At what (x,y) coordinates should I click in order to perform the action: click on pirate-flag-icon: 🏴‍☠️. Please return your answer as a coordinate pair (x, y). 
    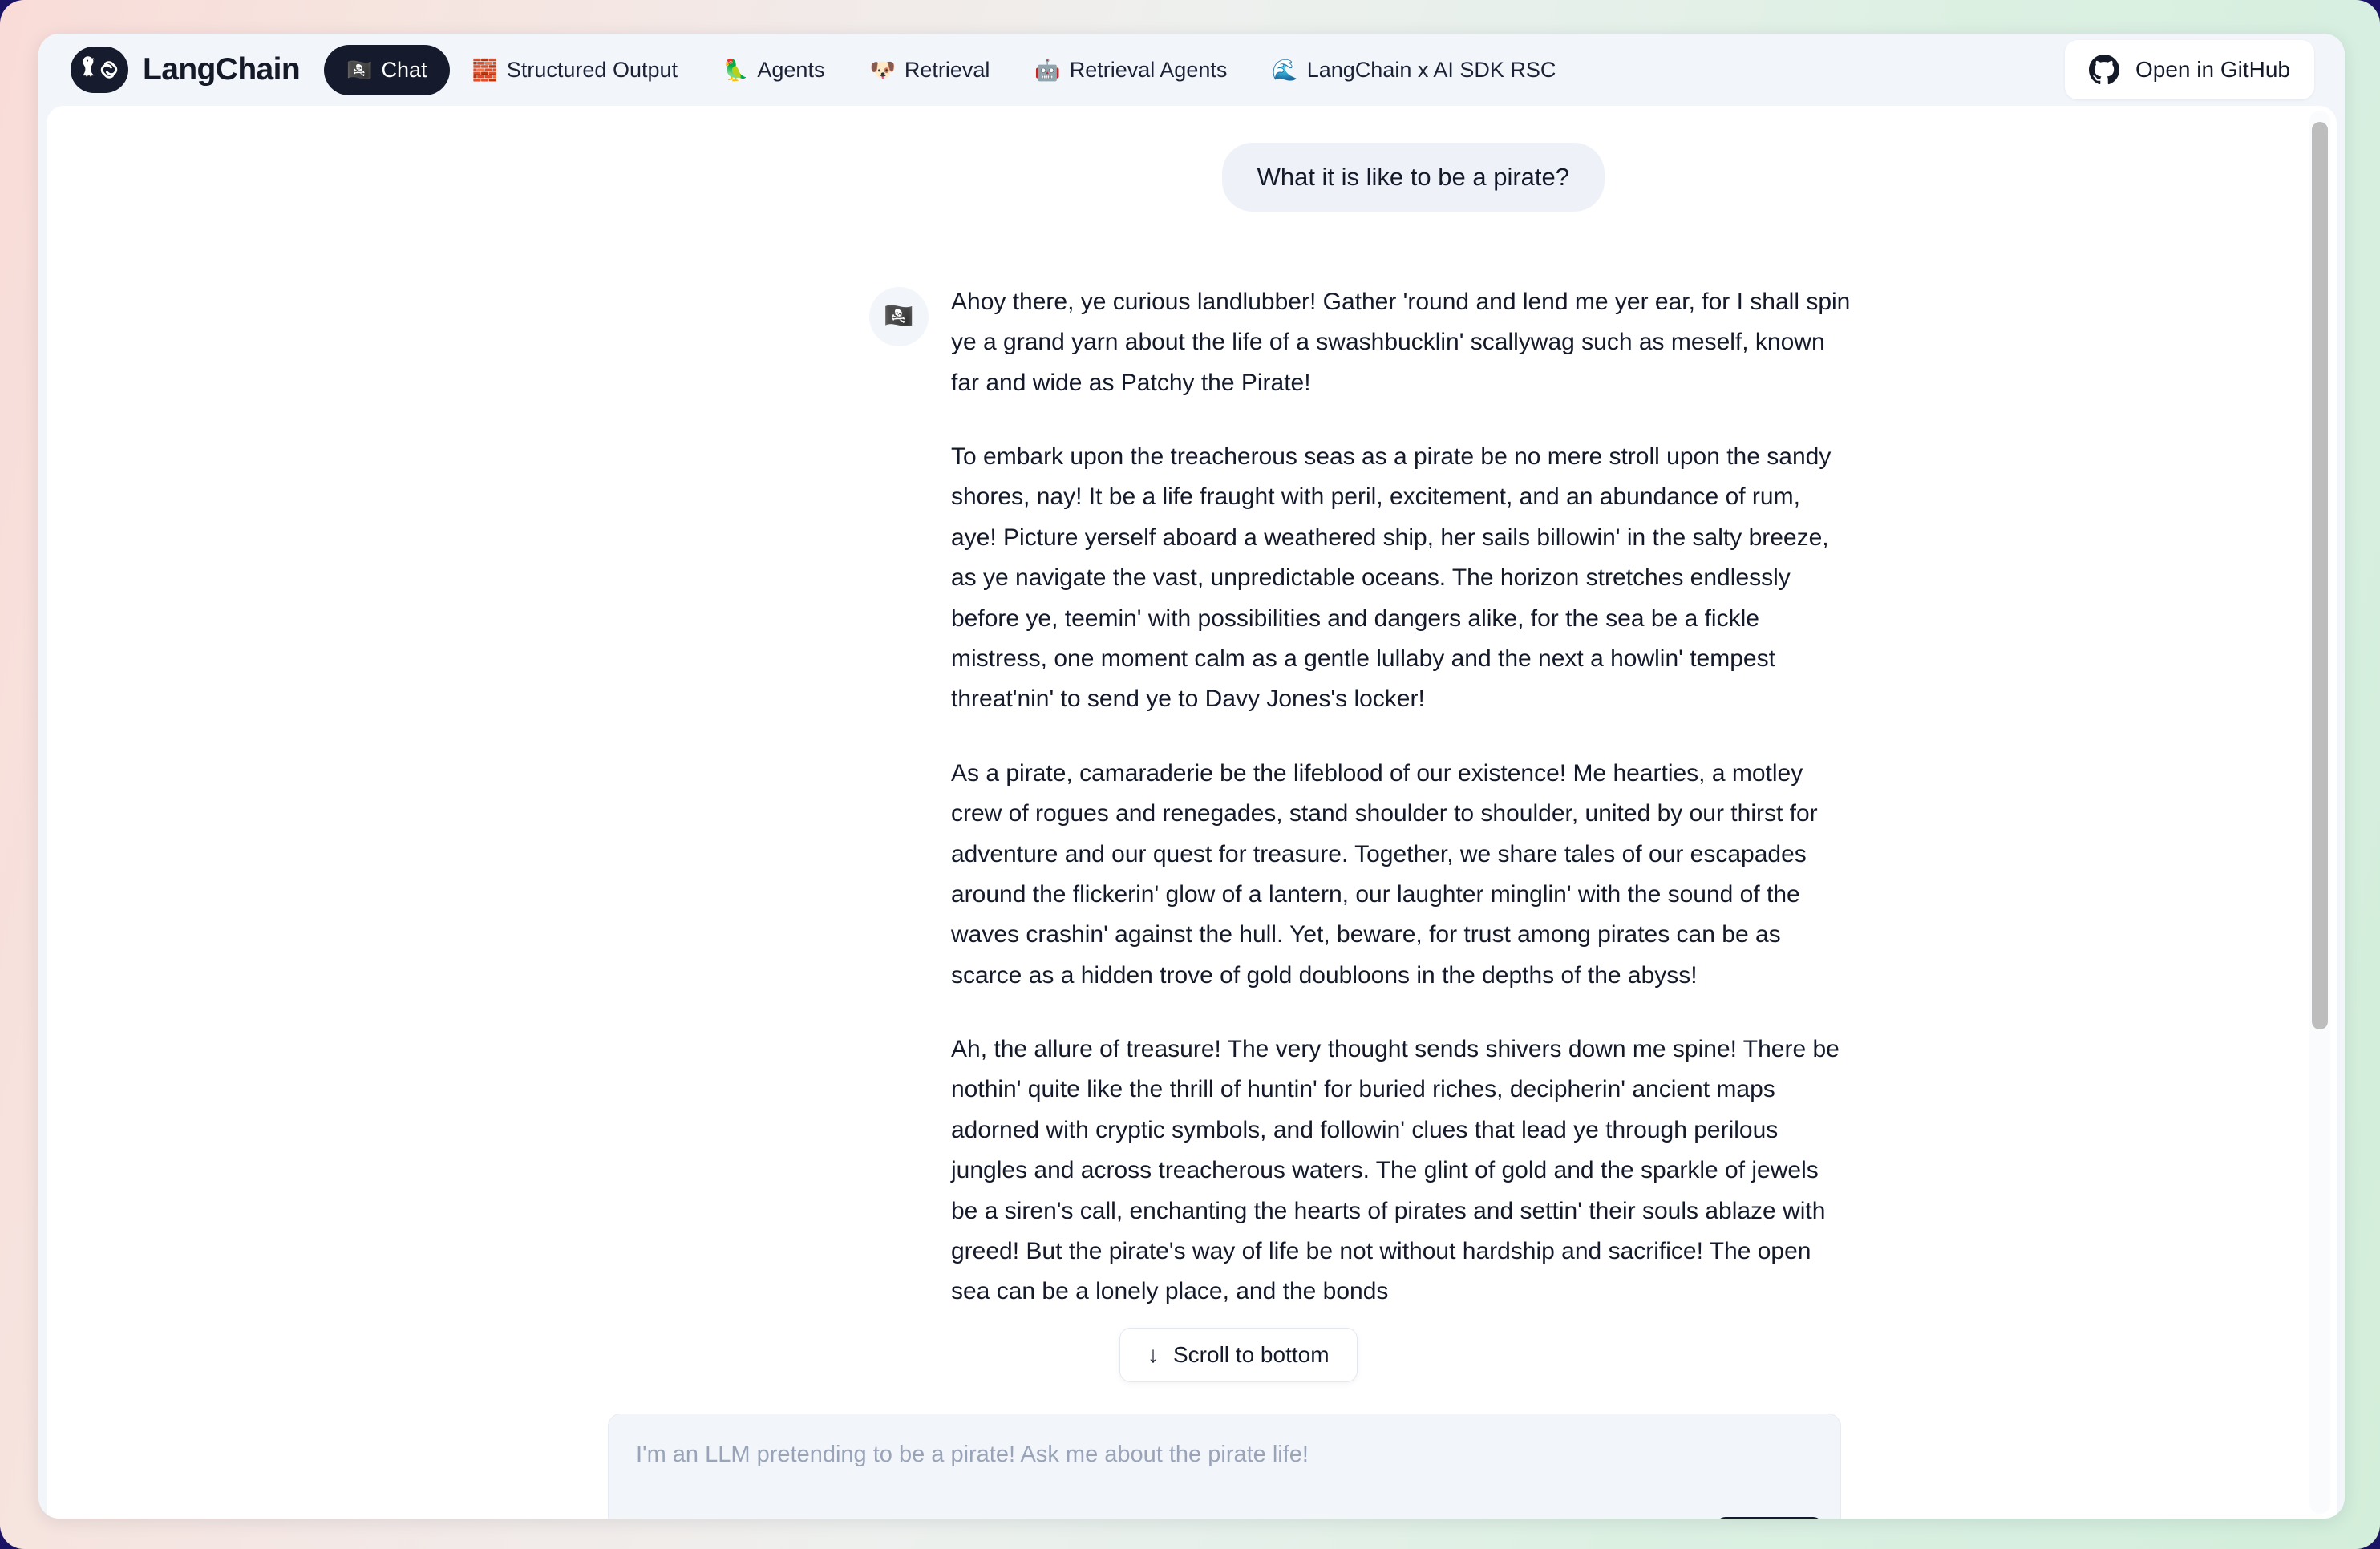
    Looking at the image, I should click on (359, 70).